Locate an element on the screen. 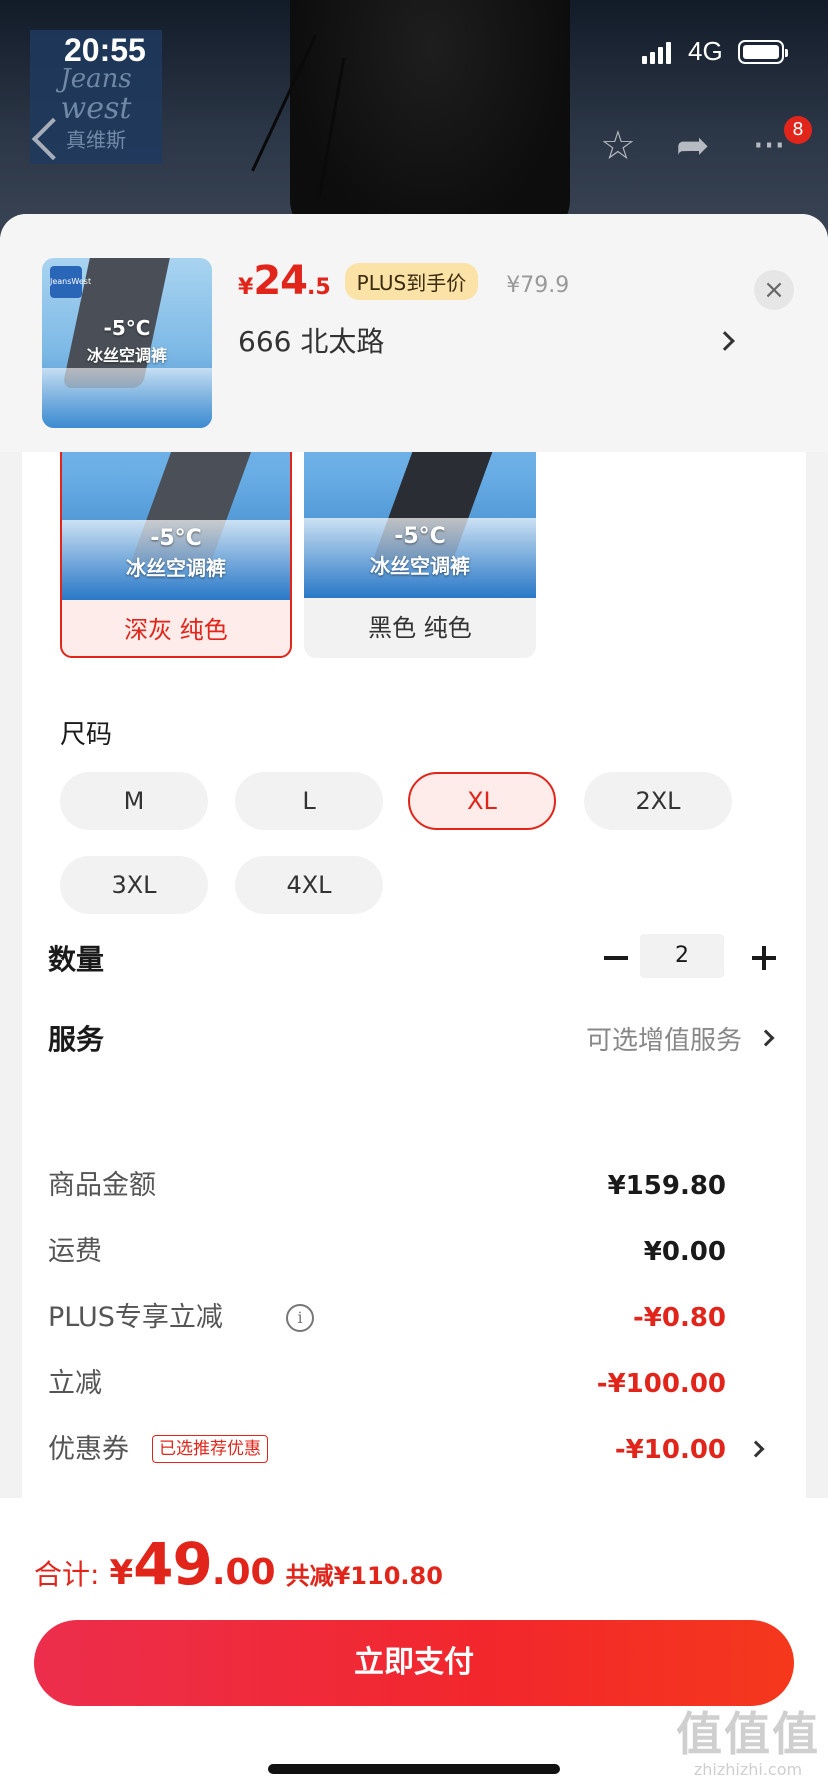 The height and width of the screenshot is (1792, 828). quantity-input: 2 is located at coordinates (682, 956).